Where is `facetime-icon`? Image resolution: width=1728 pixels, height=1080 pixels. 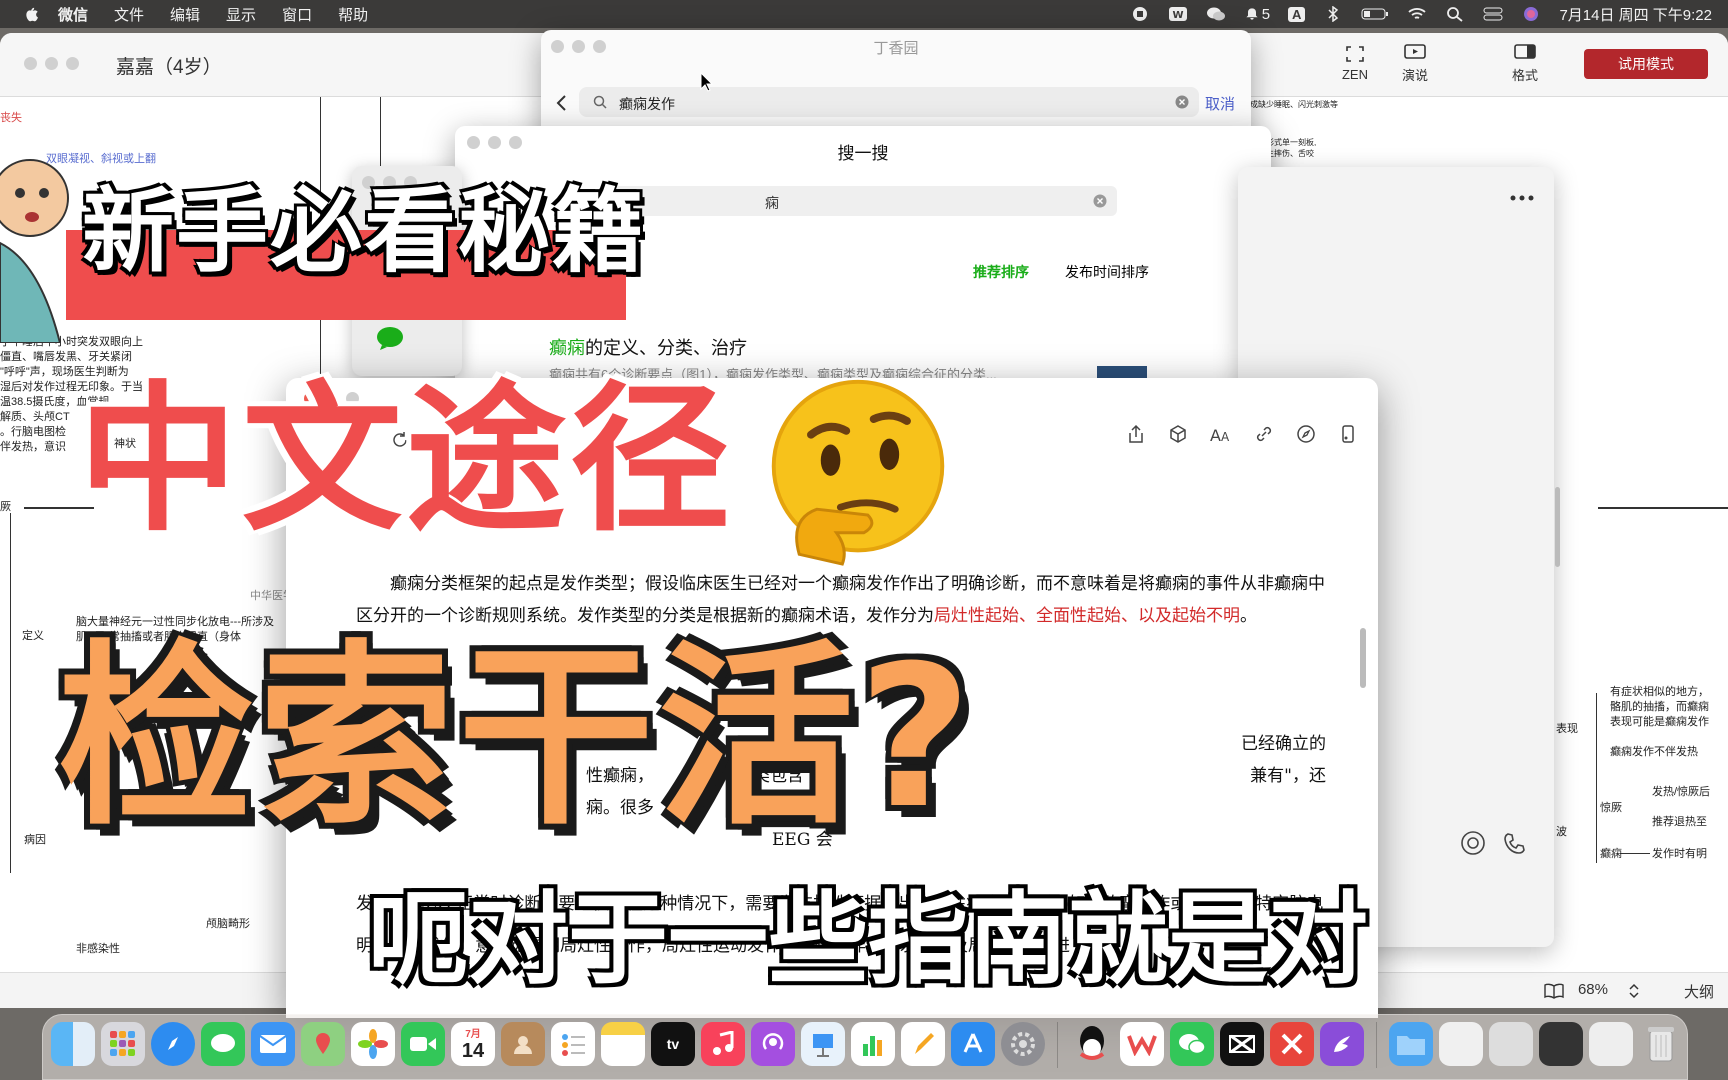
facetime-icon is located at coordinates (423, 1044).